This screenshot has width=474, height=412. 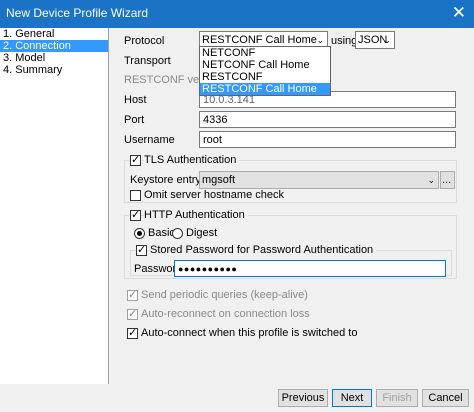 What do you see at coordinates (265, 89) in the screenshot?
I see `protocol-option-restconf-call-home: RESTCONF Call Home` at bounding box center [265, 89].